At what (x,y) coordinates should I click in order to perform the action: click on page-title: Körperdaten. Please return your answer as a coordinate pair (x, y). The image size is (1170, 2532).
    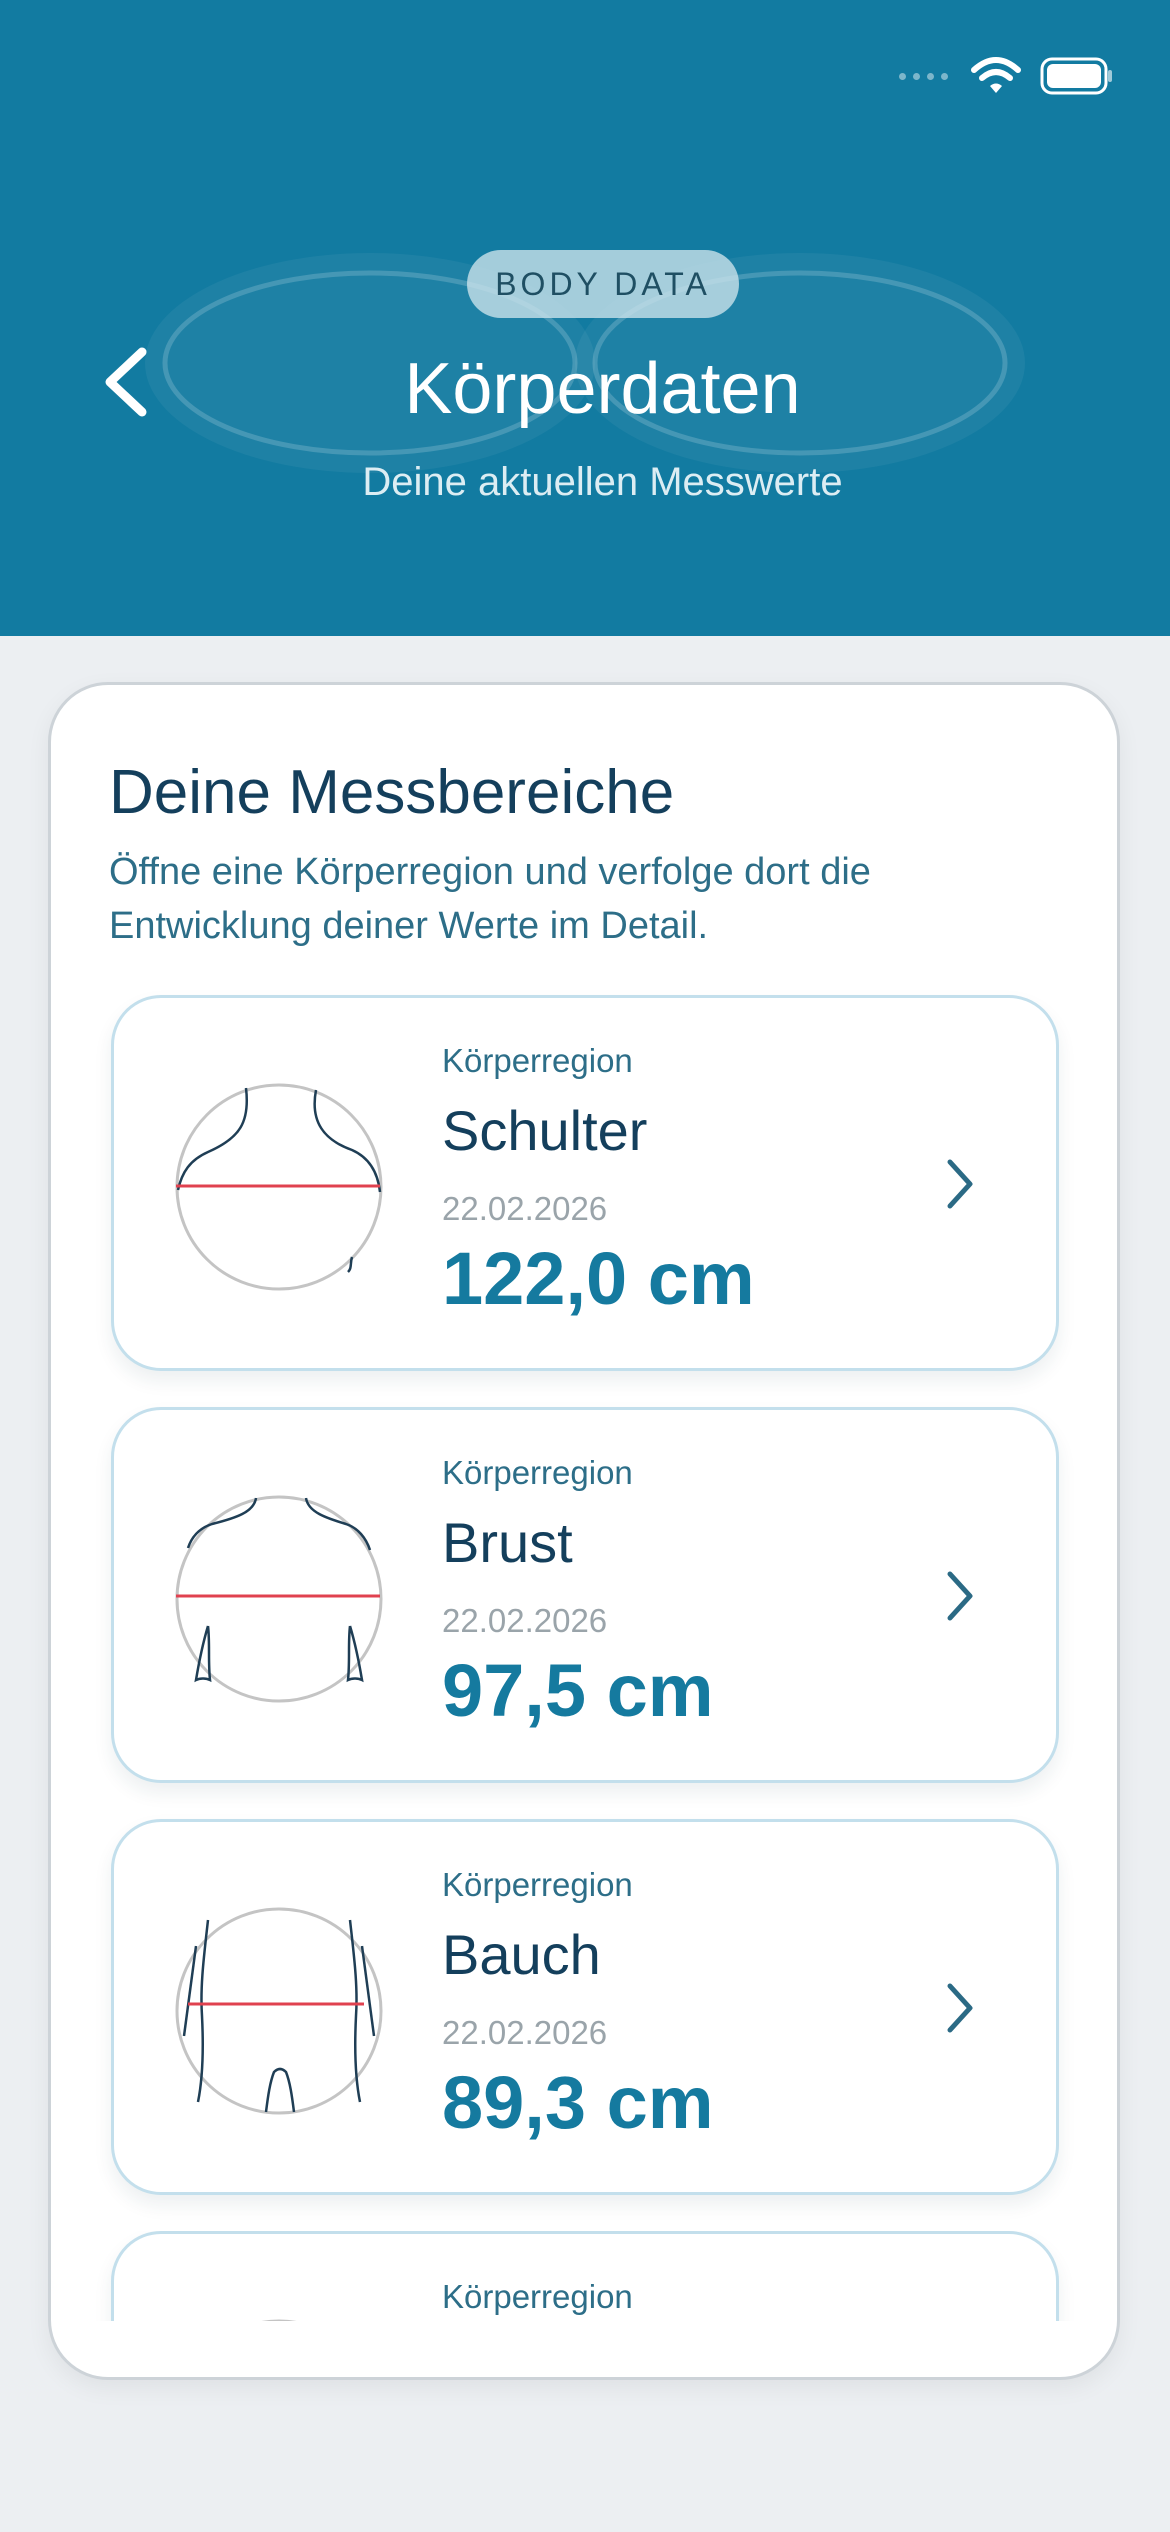
    Looking at the image, I should click on (602, 389).